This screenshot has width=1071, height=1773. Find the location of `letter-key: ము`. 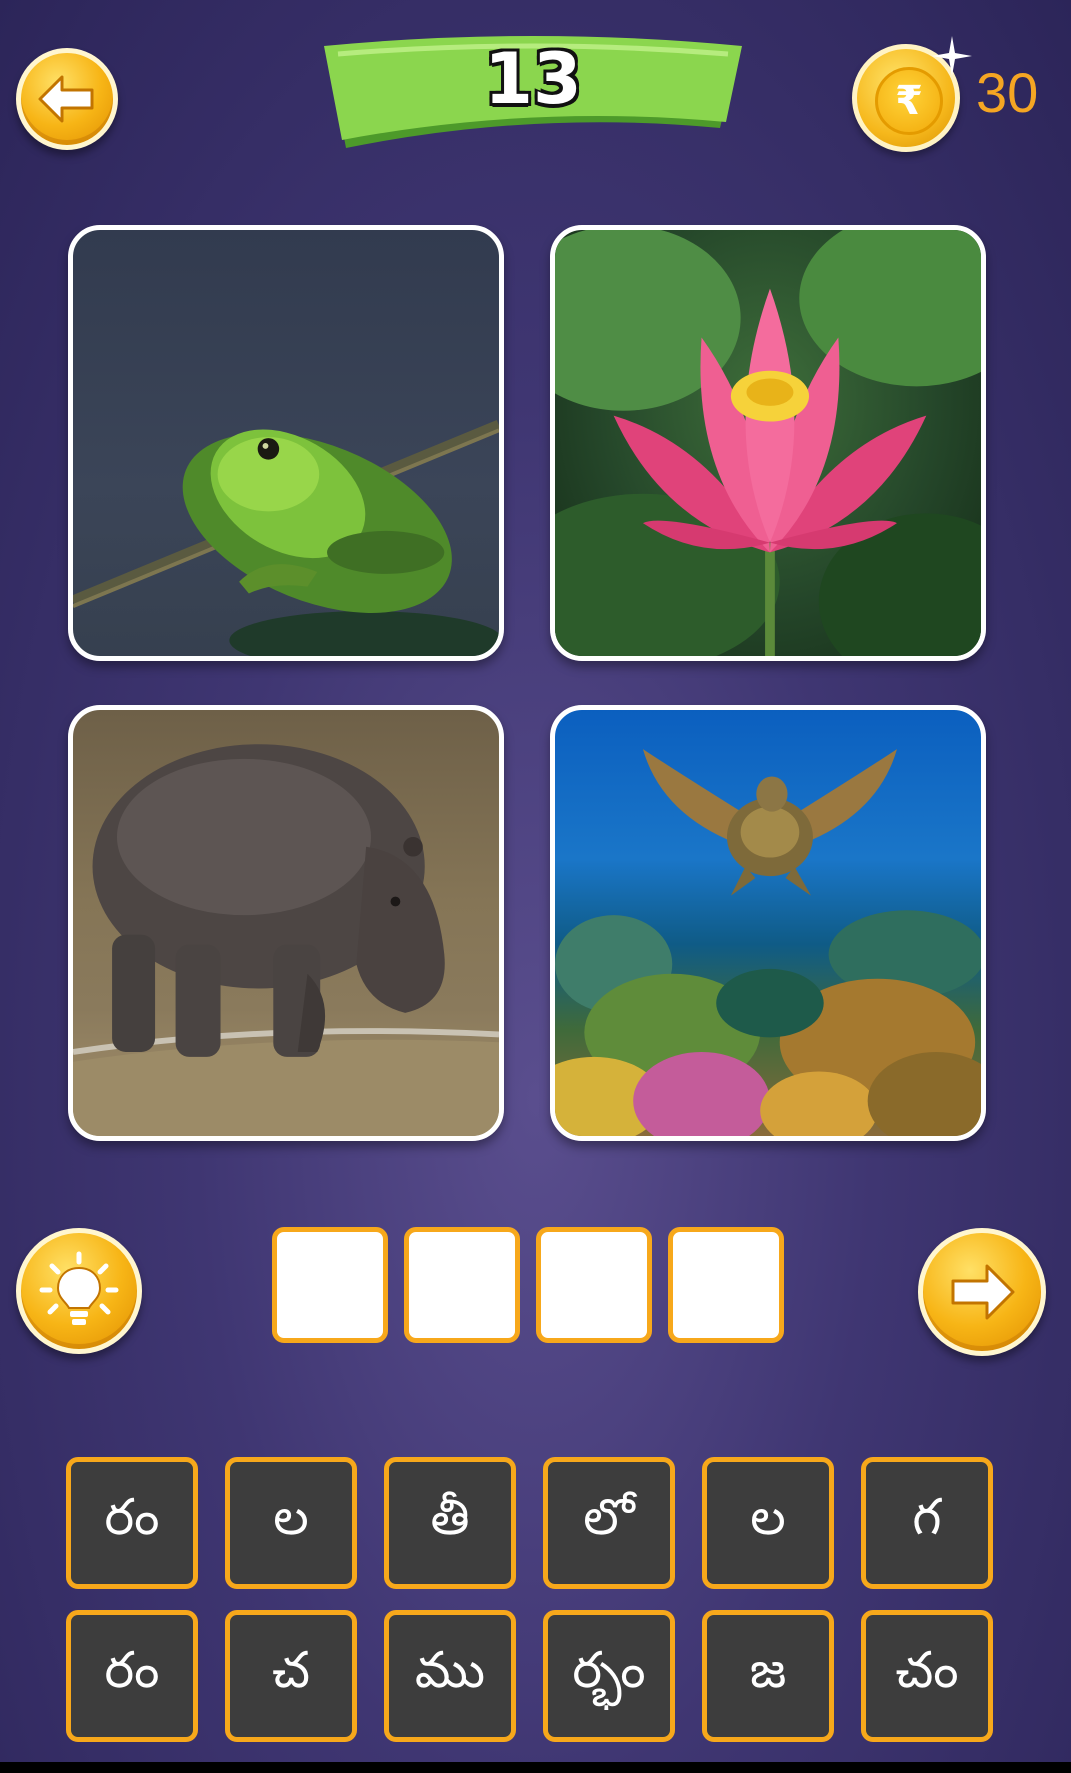

letter-key: ము is located at coordinates (450, 1676).